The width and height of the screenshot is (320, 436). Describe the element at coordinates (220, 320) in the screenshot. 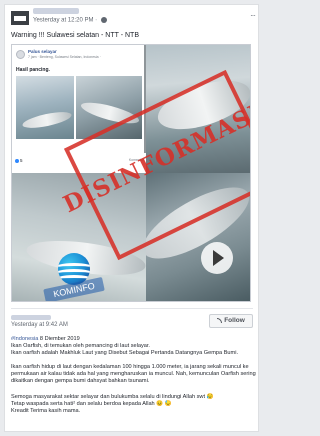

I see `rss-icon` at that location.